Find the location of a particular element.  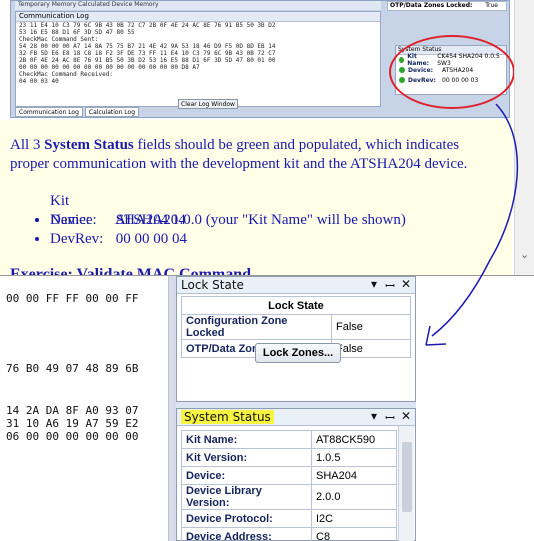

note-text-start: All 3 is located at coordinates (27, 145).